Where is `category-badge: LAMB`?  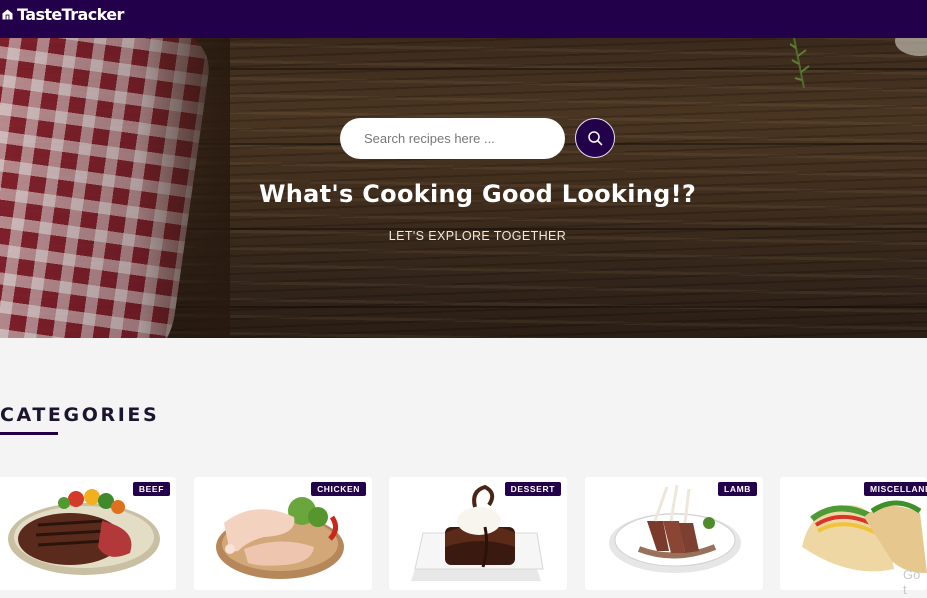 category-badge: LAMB is located at coordinates (737, 489).